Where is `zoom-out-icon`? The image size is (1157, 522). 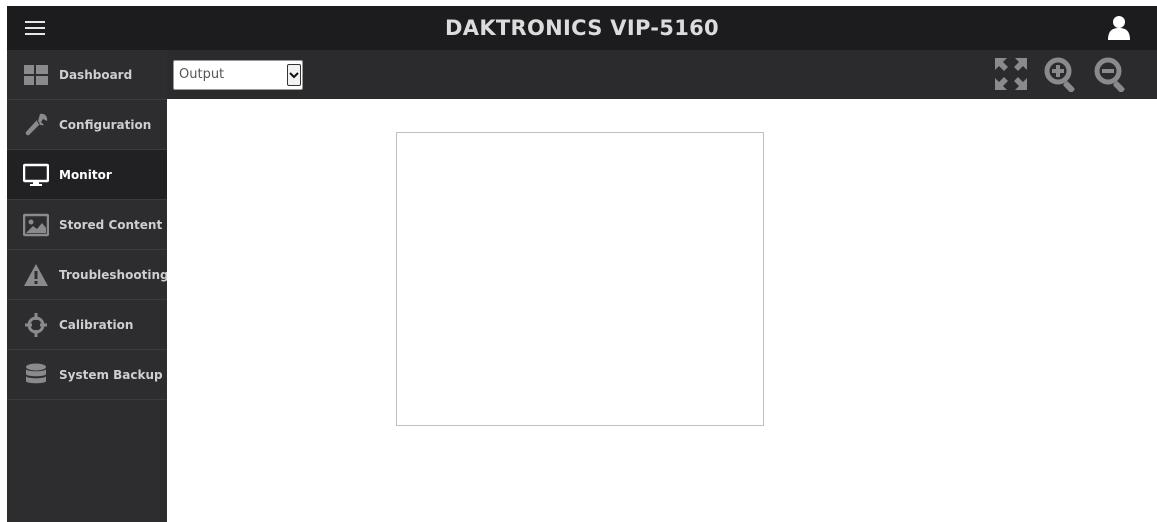
zoom-out-icon is located at coordinates (1111, 74).